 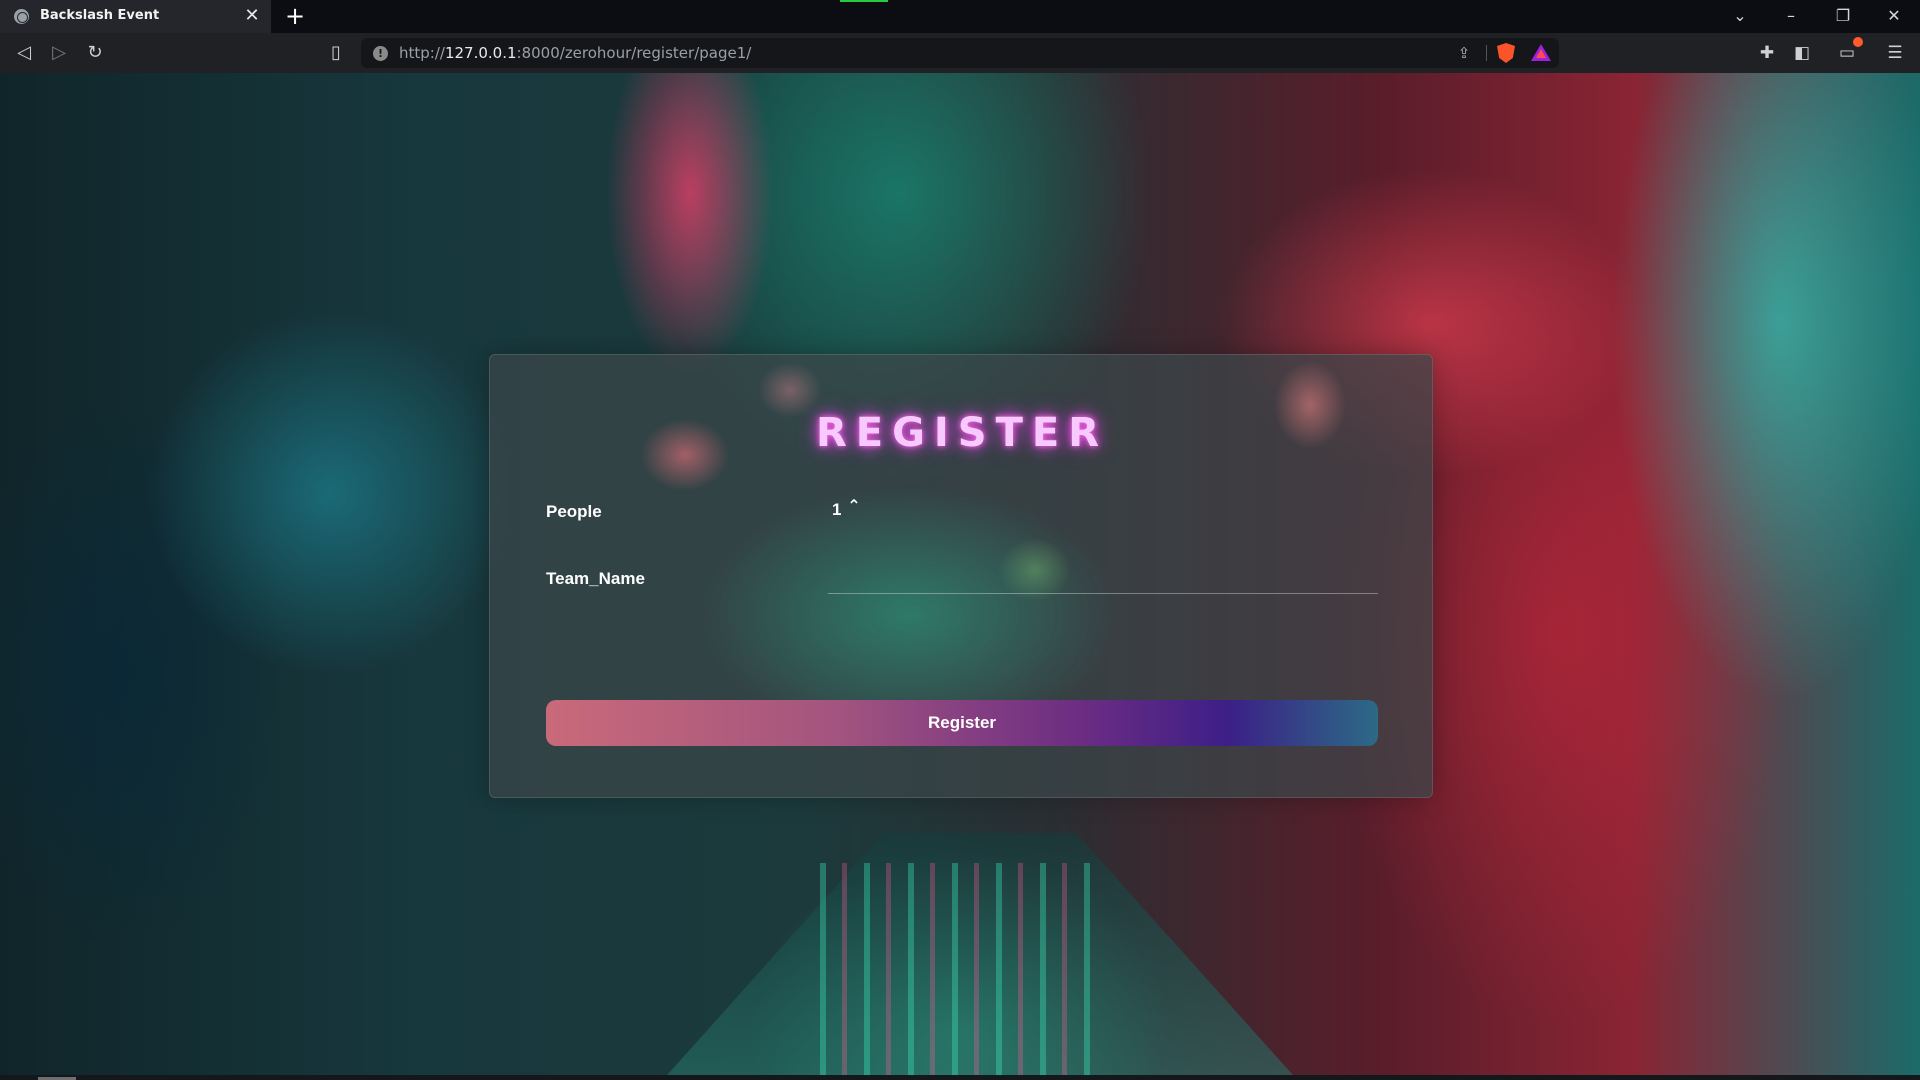 I want to click on register-button: Register, so click(x=962, y=723).